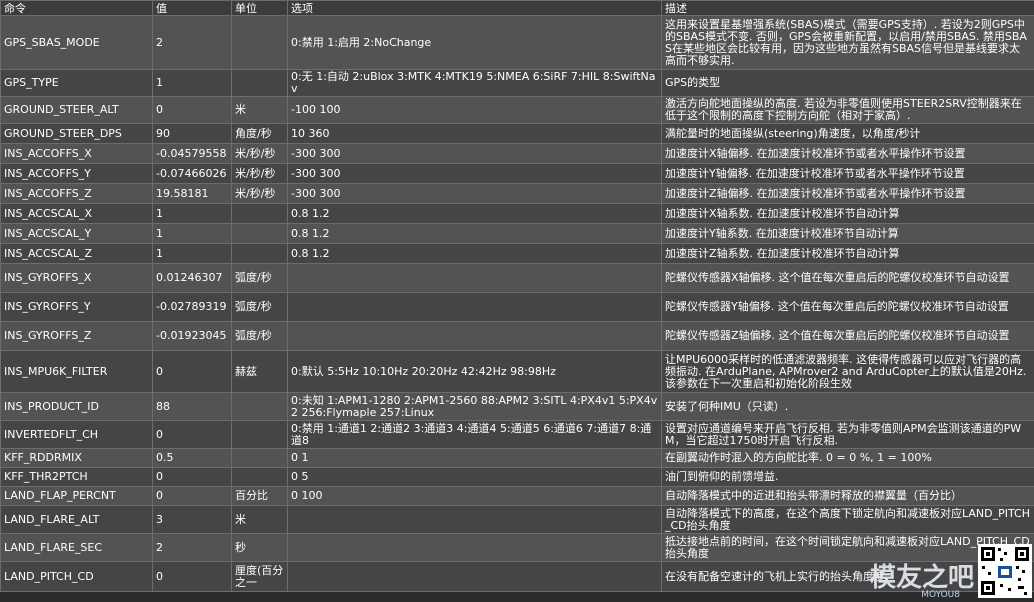 The width and height of the screenshot is (1034, 602). What do you see at coordinates (848, 407) in the screenshot?
I see `cell-description: 安装了何种IMU（只读）.` at bounding box center [848, 407].